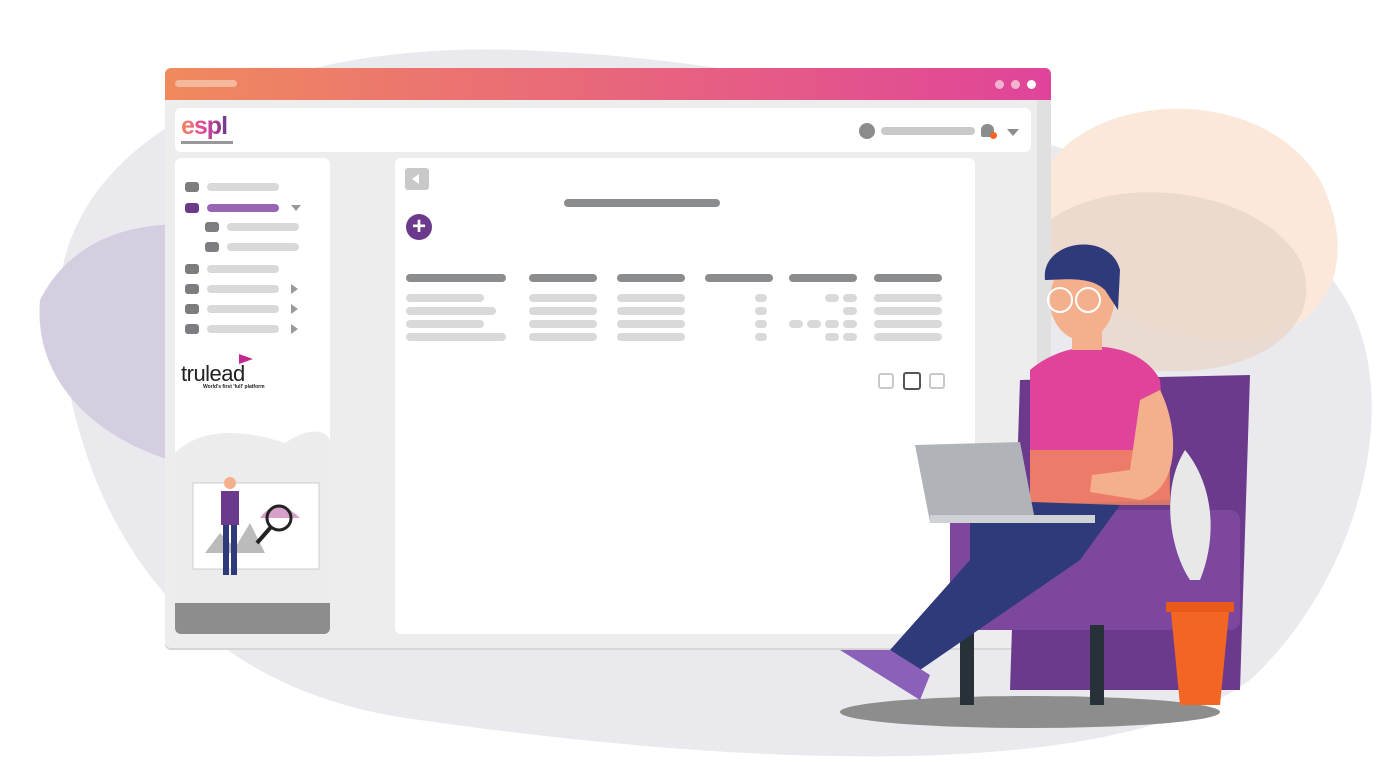  What do you see at coordinates (243, 208) in the screenshot?
I see `menu-item-active` at bounding box center [243, 208].